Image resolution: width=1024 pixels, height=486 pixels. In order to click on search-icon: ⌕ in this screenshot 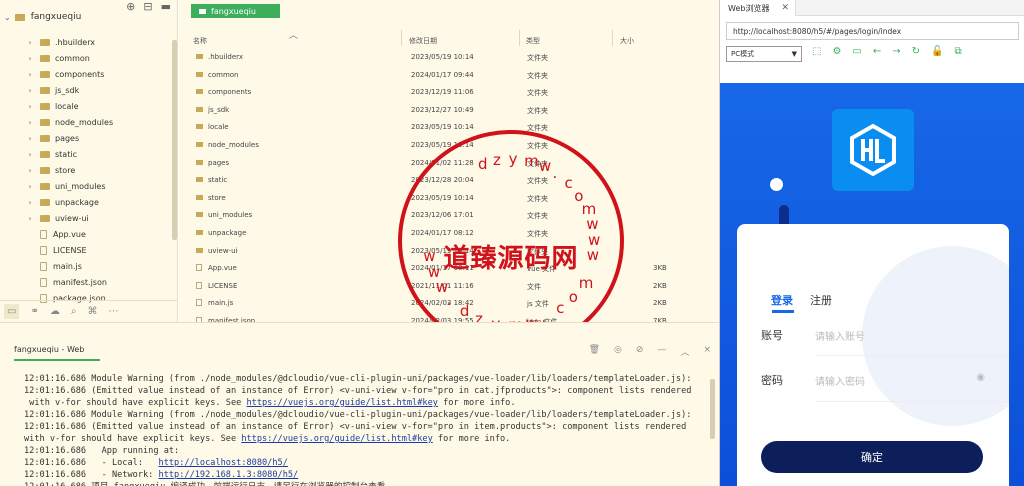, I will do `click(74, 311)`.